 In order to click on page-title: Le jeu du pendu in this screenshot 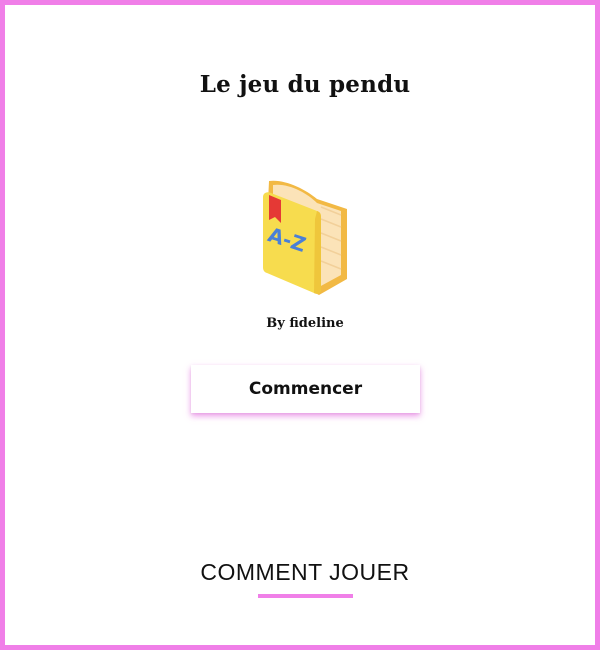, I will do `click(305, 84)`.